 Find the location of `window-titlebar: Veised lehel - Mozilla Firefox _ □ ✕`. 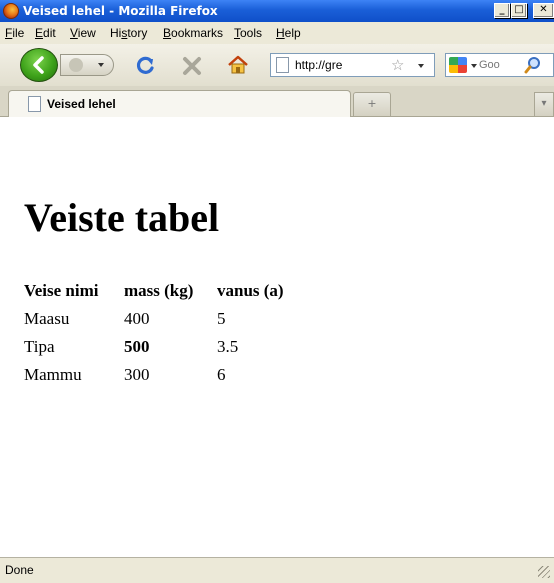

window-titlebar: Veised lehel - Mozilla Firefox _ □ ✕ is located at coordinates (277, 11).